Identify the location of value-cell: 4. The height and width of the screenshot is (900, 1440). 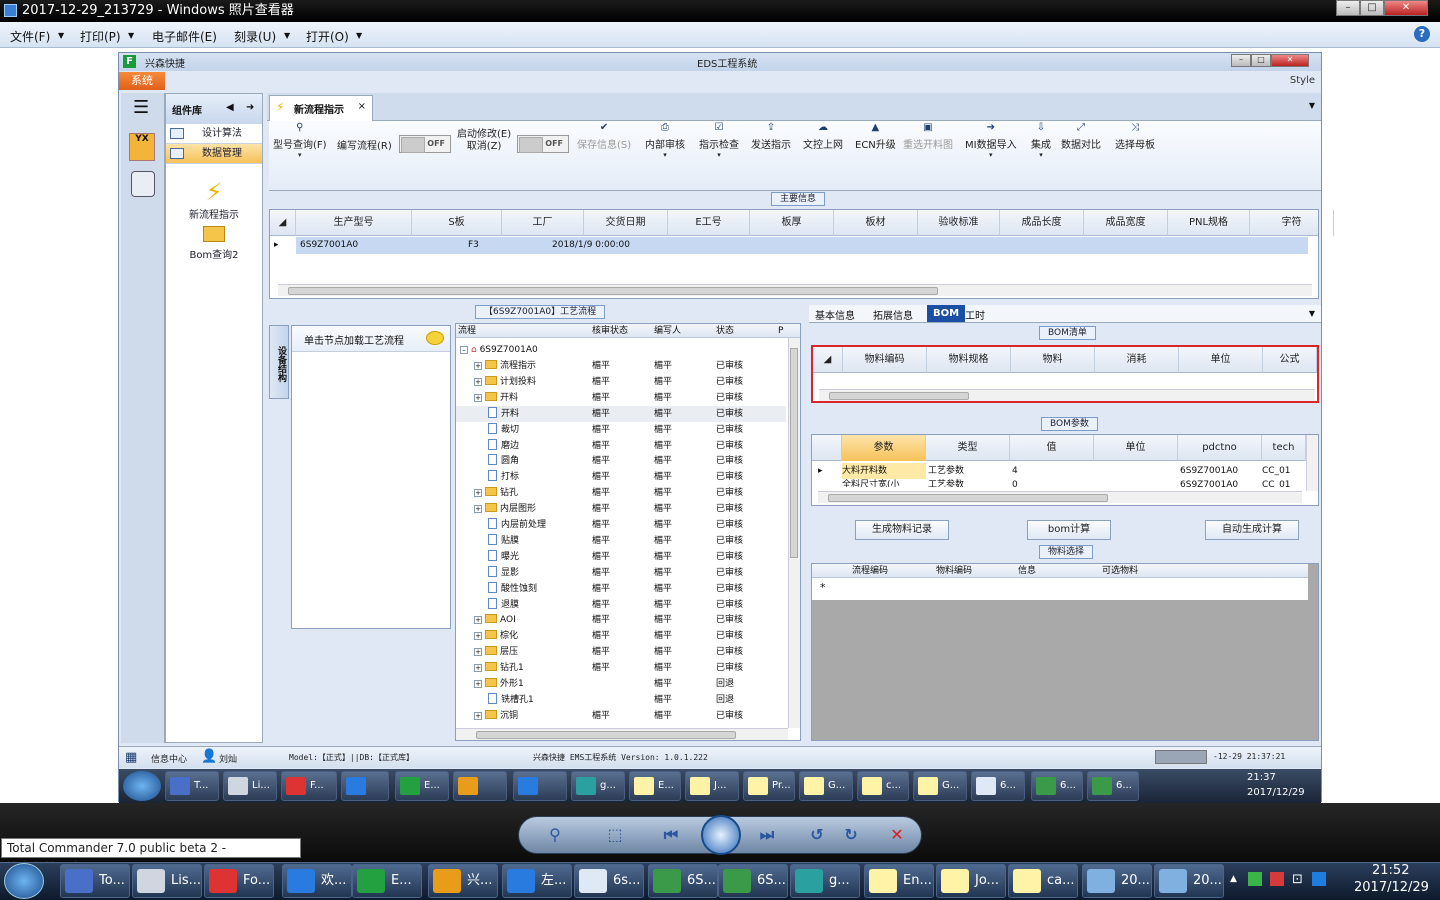
(1015, 471).